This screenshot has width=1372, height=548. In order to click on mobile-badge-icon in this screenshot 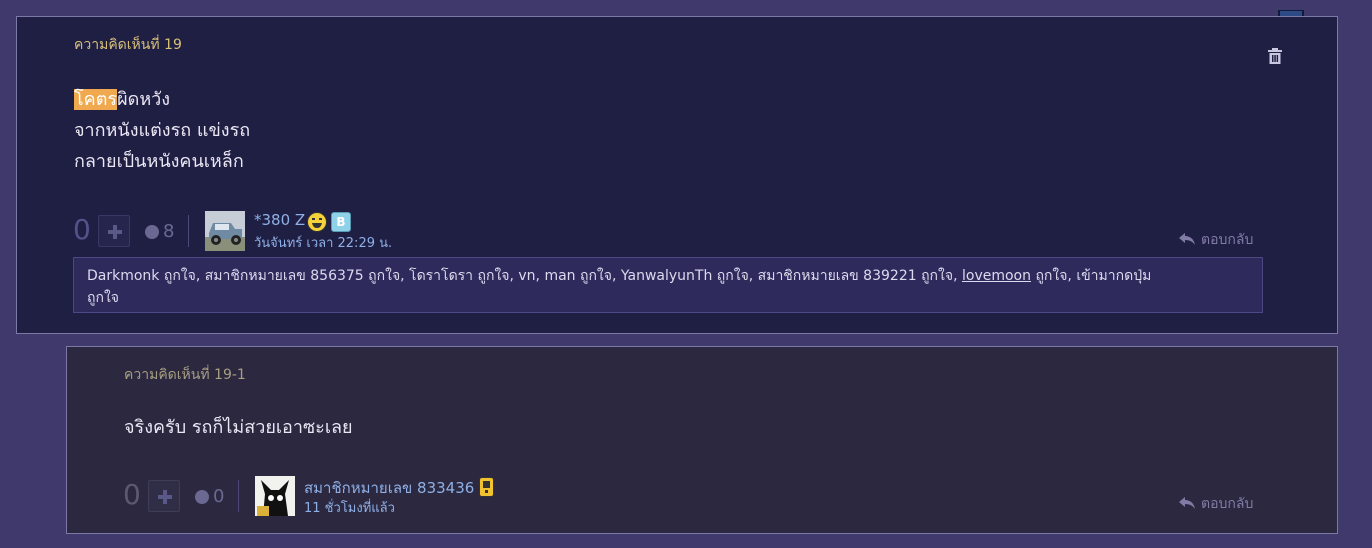, I will do `click(486, 487)`.